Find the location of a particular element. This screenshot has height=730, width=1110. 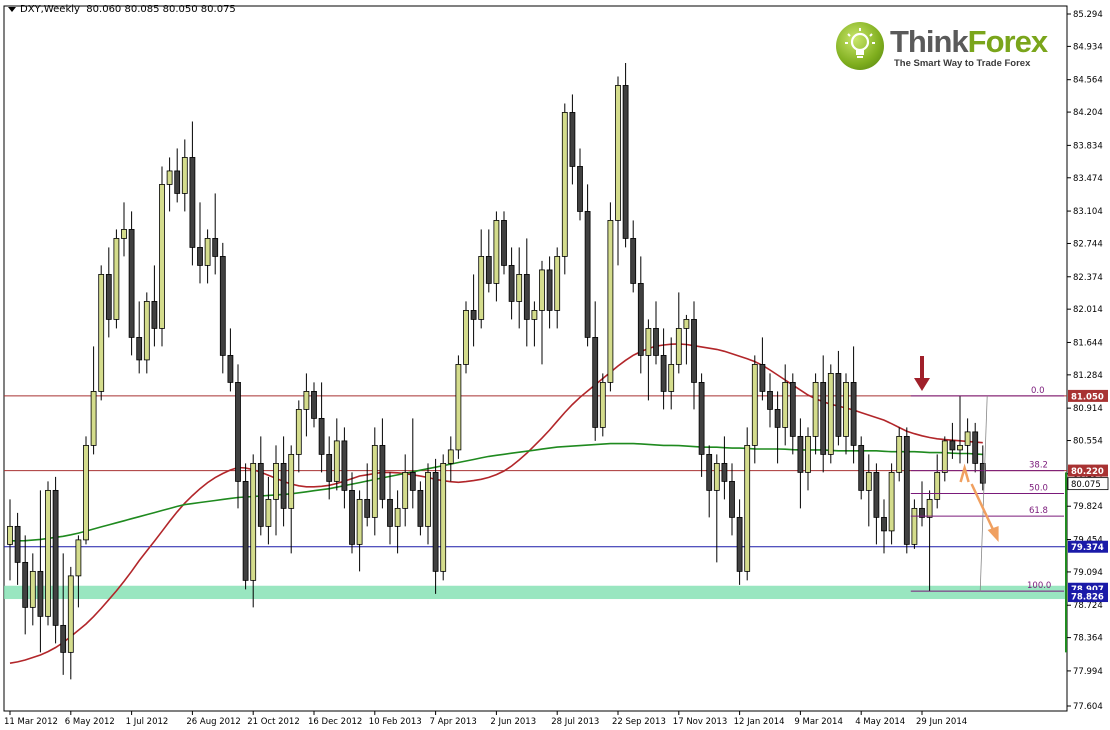

fib-level-label: 61.8 is located at coordinates (1038, 511).